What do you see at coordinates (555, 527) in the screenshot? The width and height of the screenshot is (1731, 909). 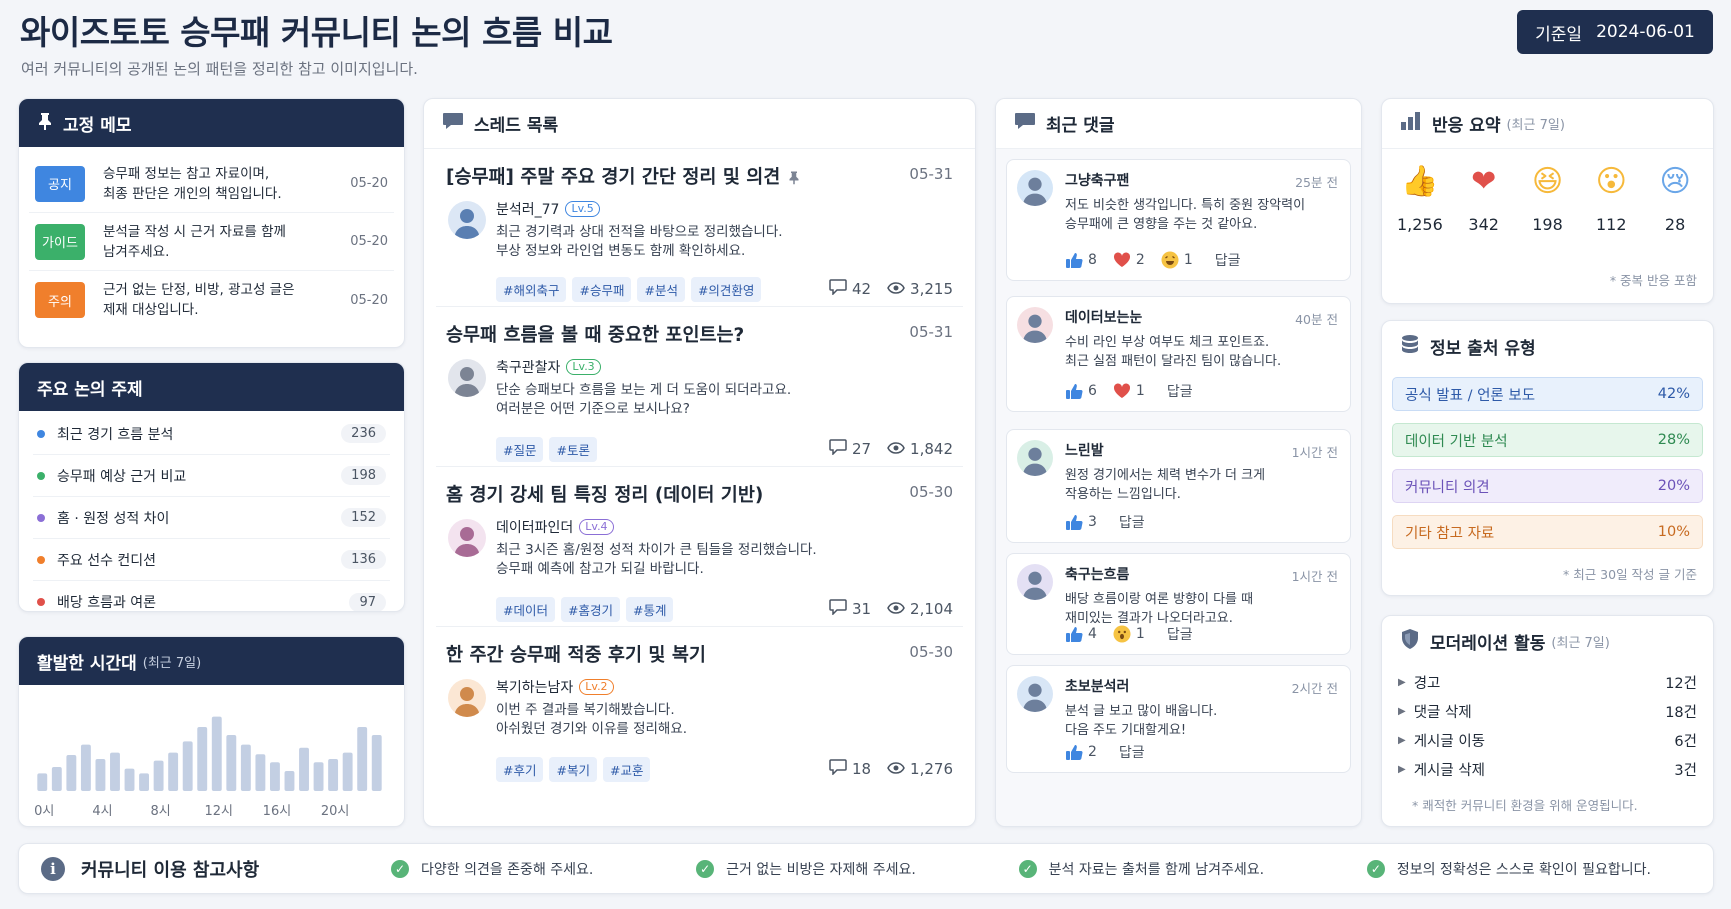 I see `thread-author: 데이터파인더 Lv.4` at bounding box center [555, 527].